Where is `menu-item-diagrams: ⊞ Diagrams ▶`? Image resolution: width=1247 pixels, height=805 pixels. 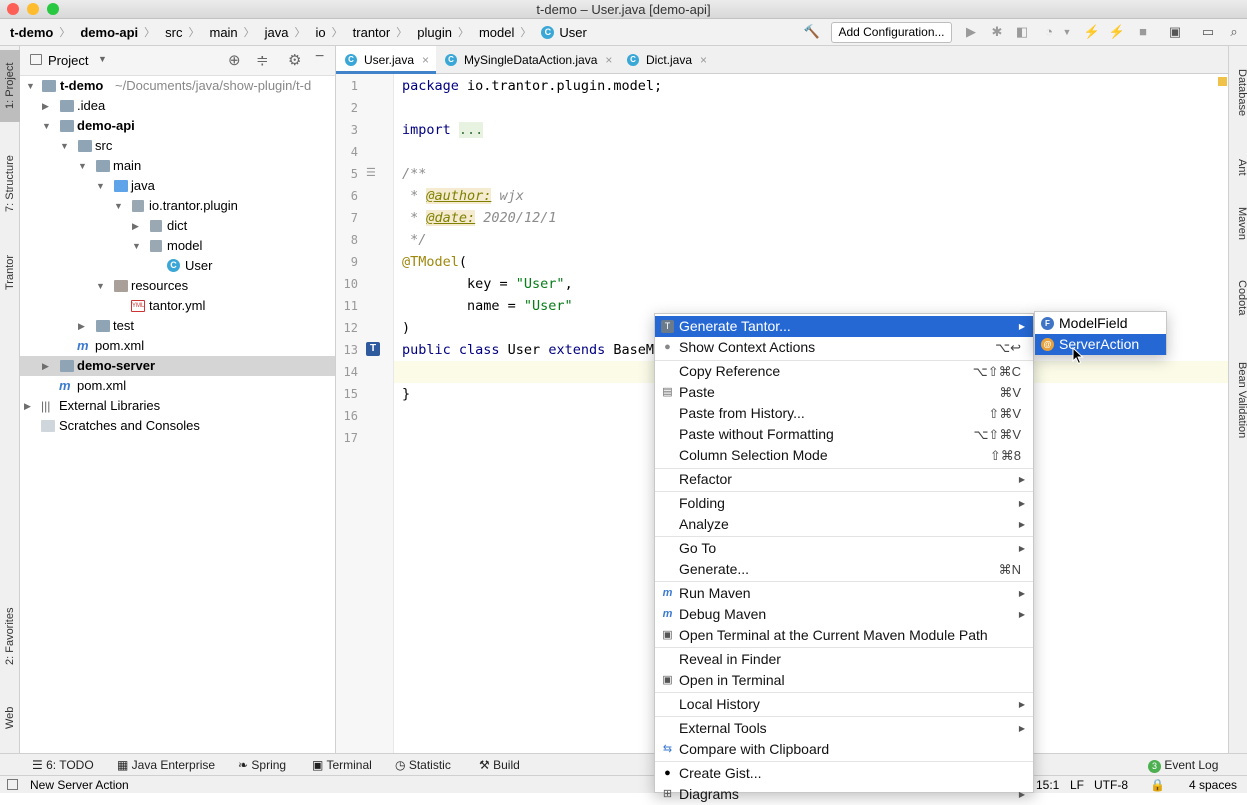
menu-item-diagrams: ⊞ Diagrams ▶ is located at coordinates (844, 794).